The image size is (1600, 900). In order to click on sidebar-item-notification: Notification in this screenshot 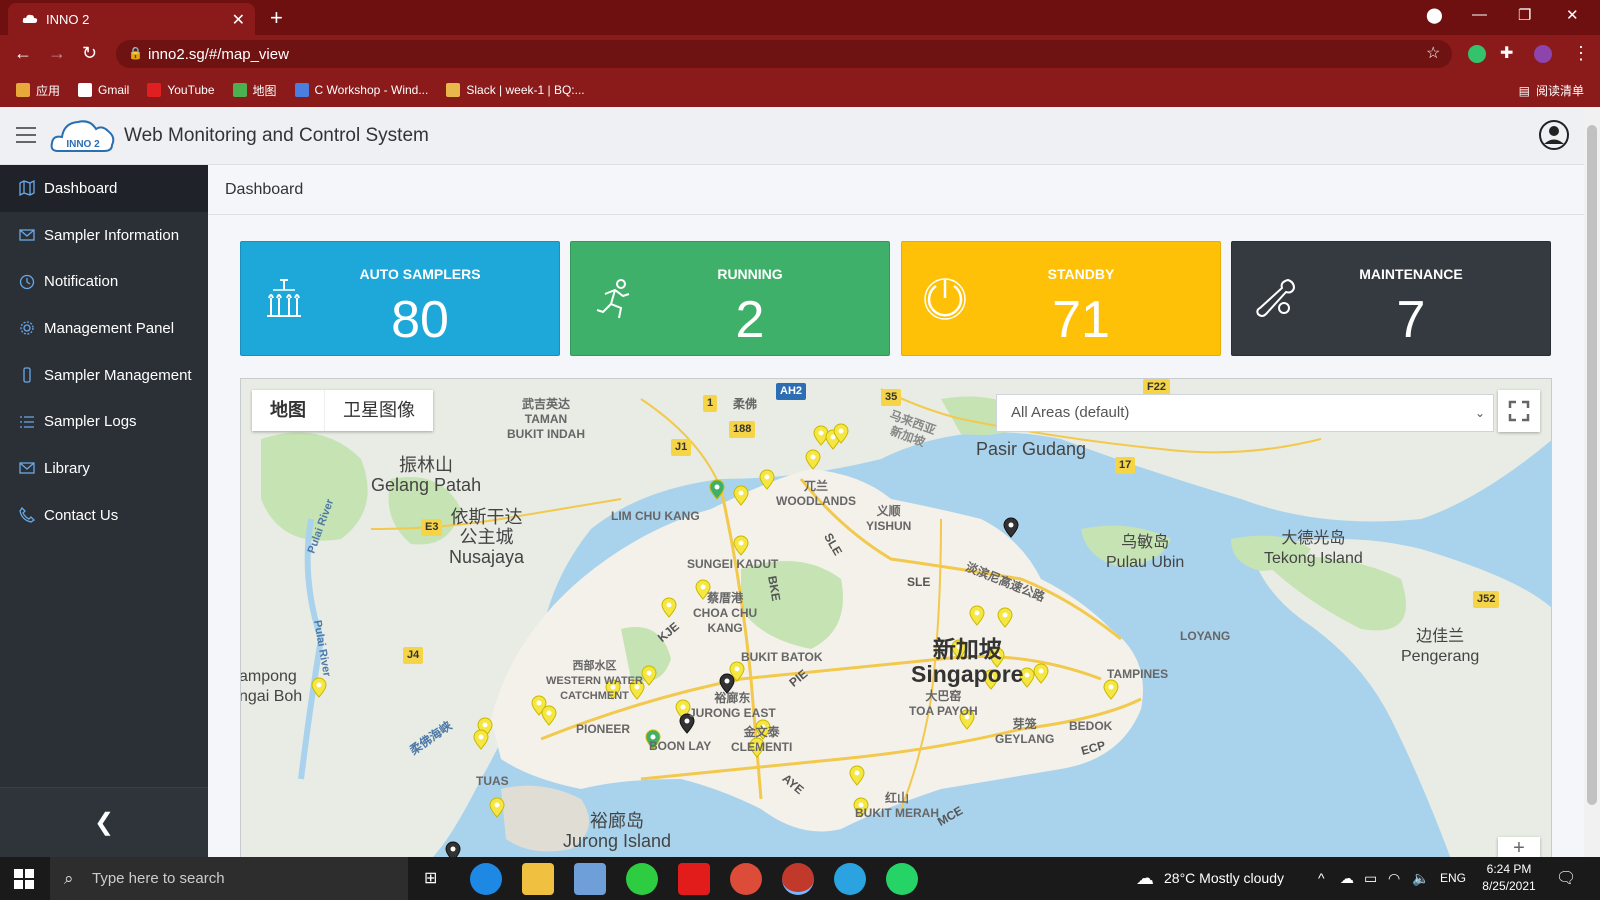, I will do `click(104, 281)`.